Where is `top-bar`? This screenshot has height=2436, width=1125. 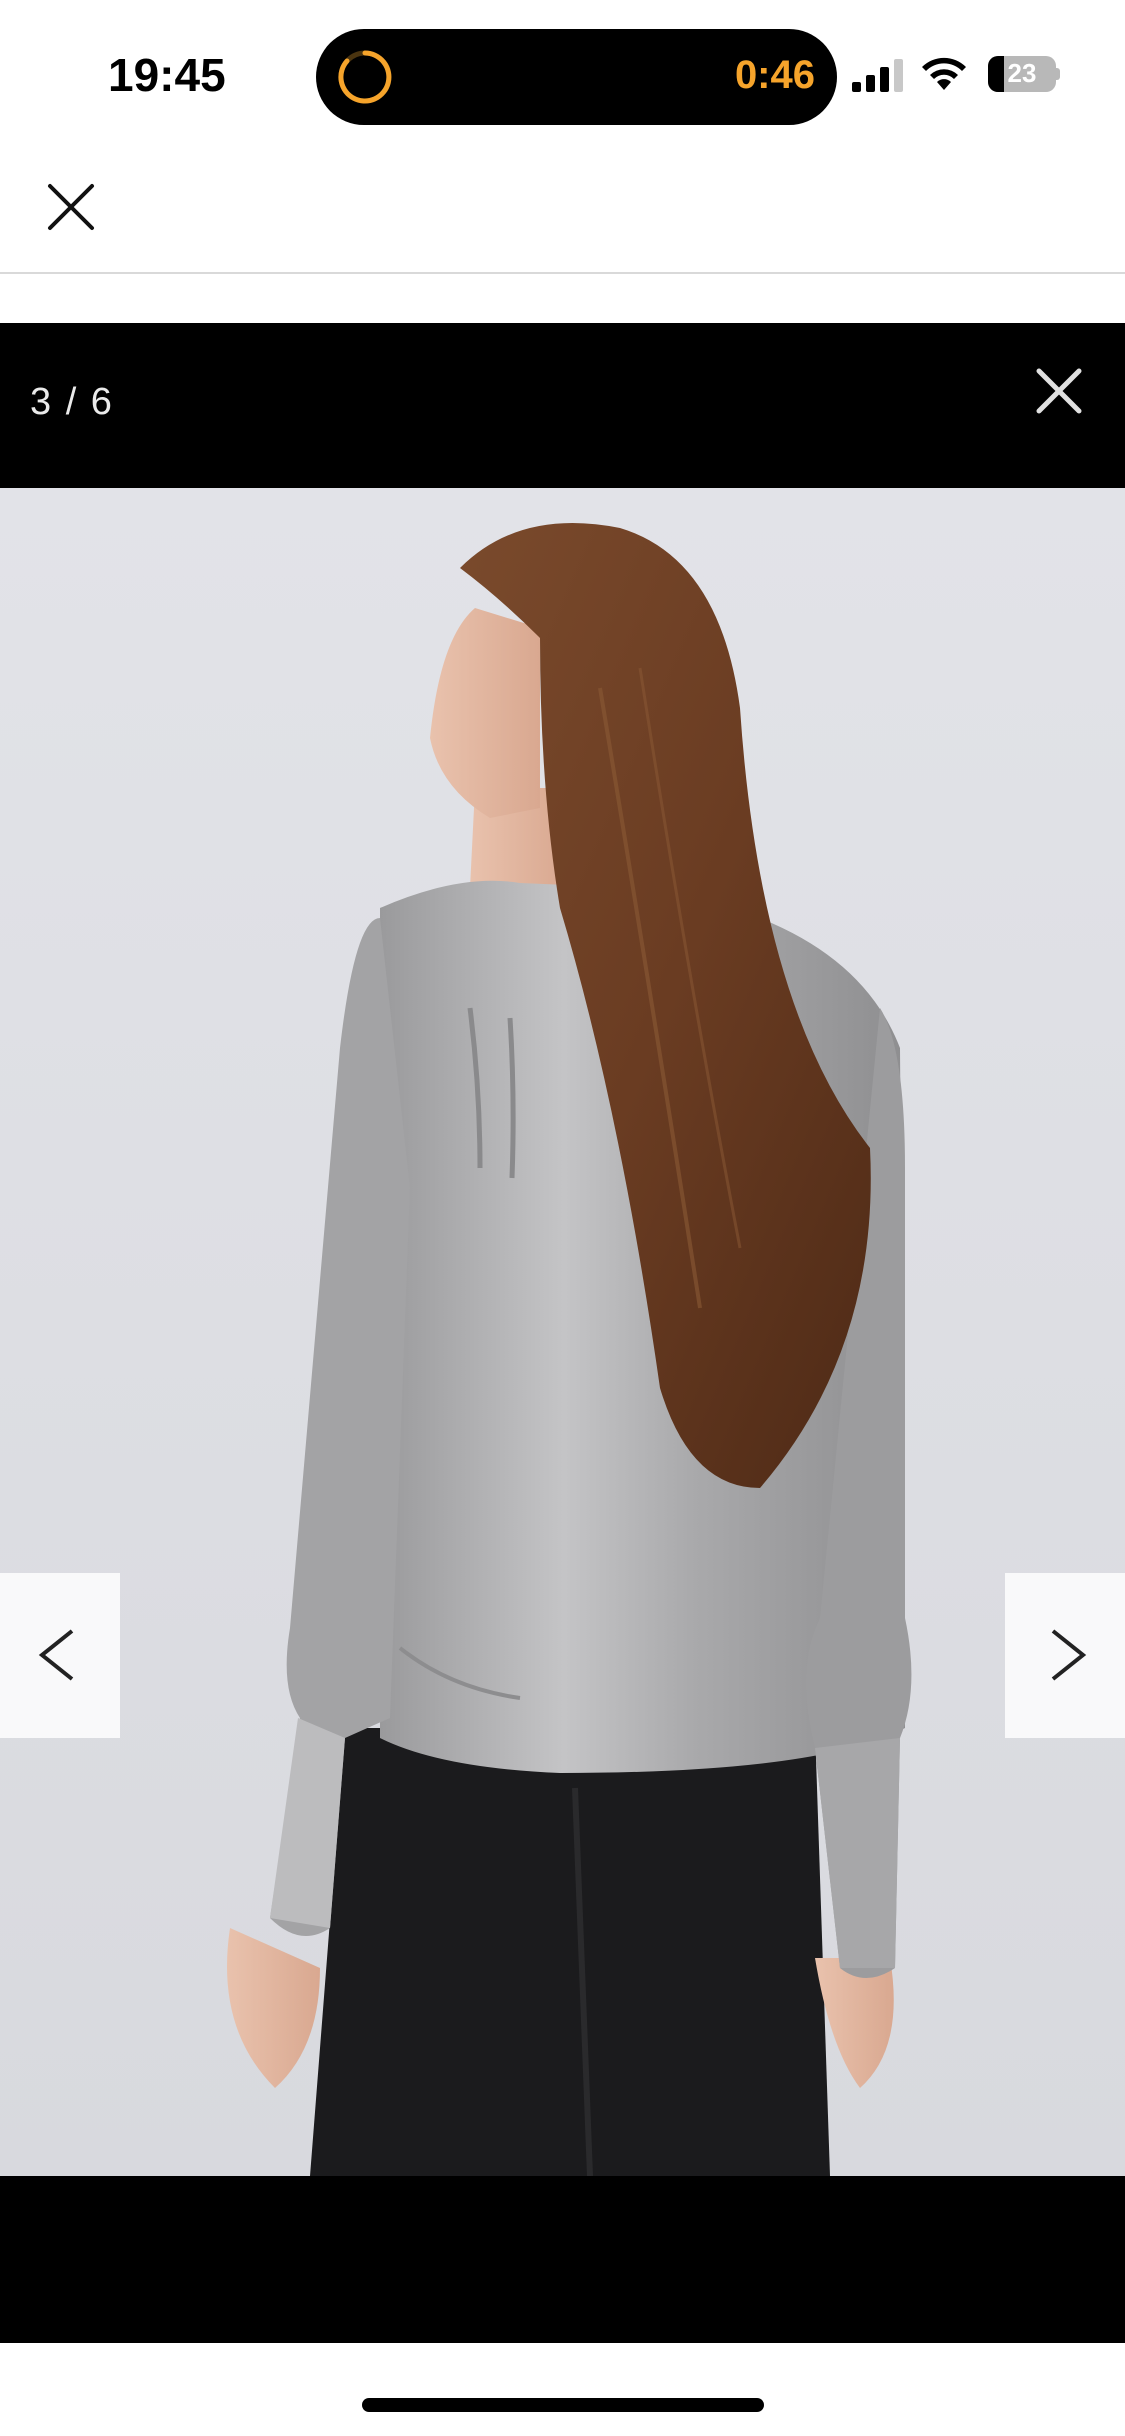
top-bar is located at coordinates (562, 212).